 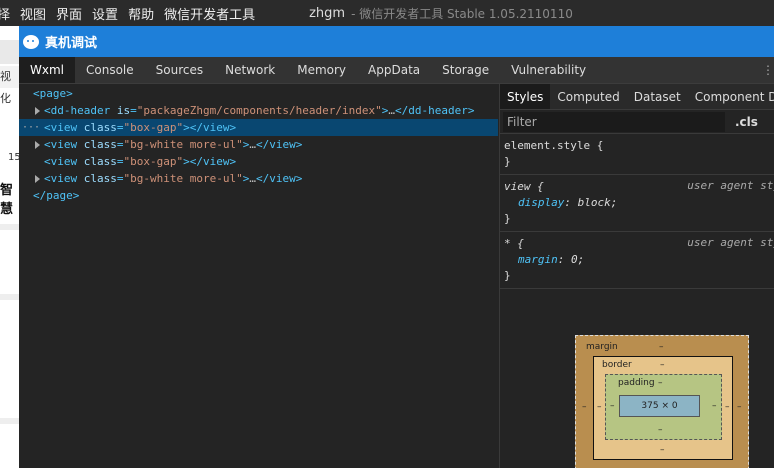 I want to click on app-title: zhgm, so click(x=327, y=13).